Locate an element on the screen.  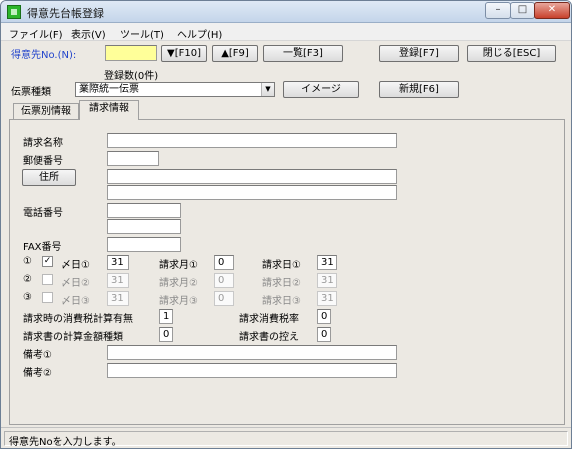
menu-file: ファイル(F) is located at coordinates (36, 33).